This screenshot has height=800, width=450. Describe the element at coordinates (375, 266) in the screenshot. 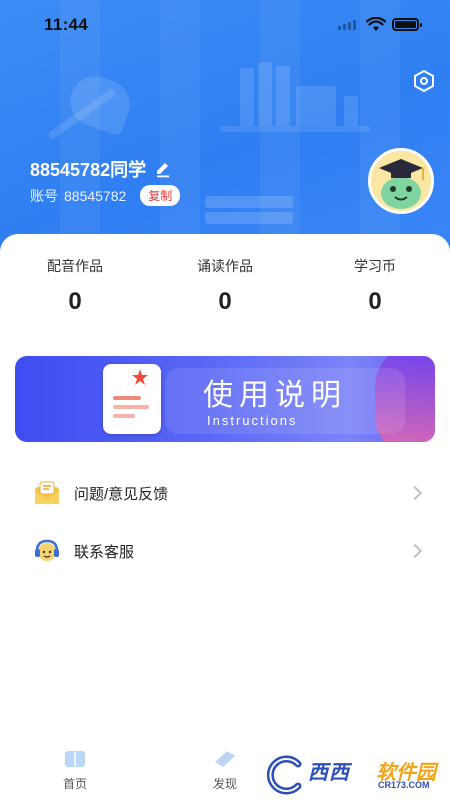

I see `stat-label: 学习币` at that location.